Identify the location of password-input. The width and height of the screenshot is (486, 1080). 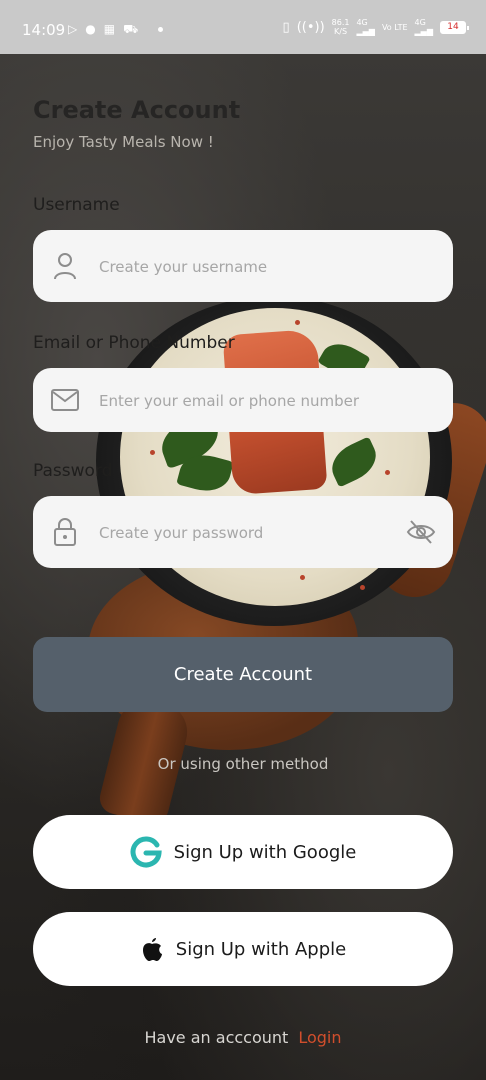
(249, 533).